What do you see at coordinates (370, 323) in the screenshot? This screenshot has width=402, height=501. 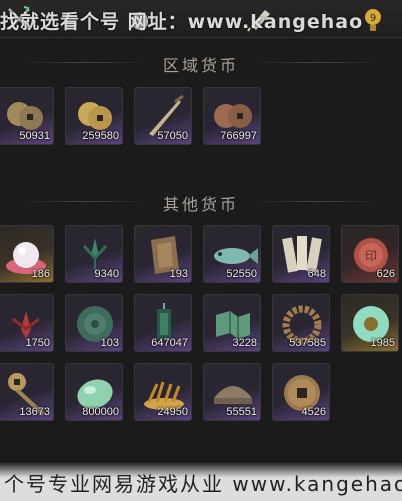 I see `currency-item: 1985` at bounding box center [370, 323].